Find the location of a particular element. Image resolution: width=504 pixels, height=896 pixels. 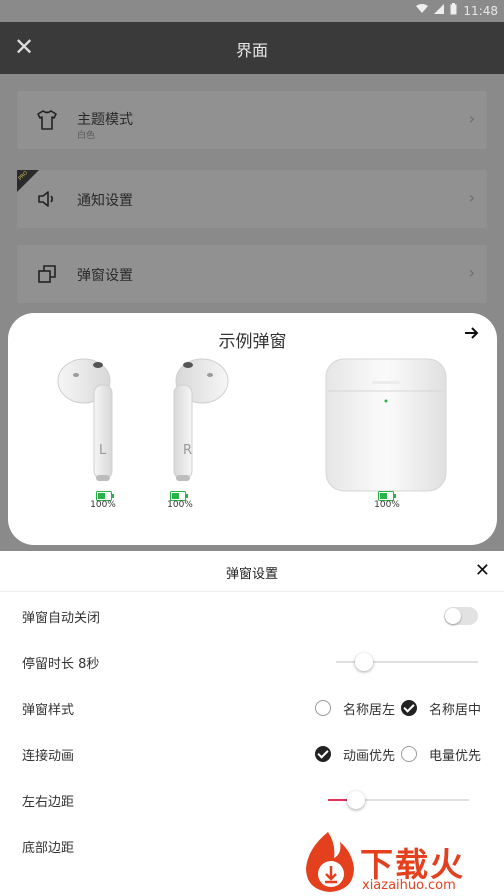

case-battery-icon is located at coordinates (387, 493).